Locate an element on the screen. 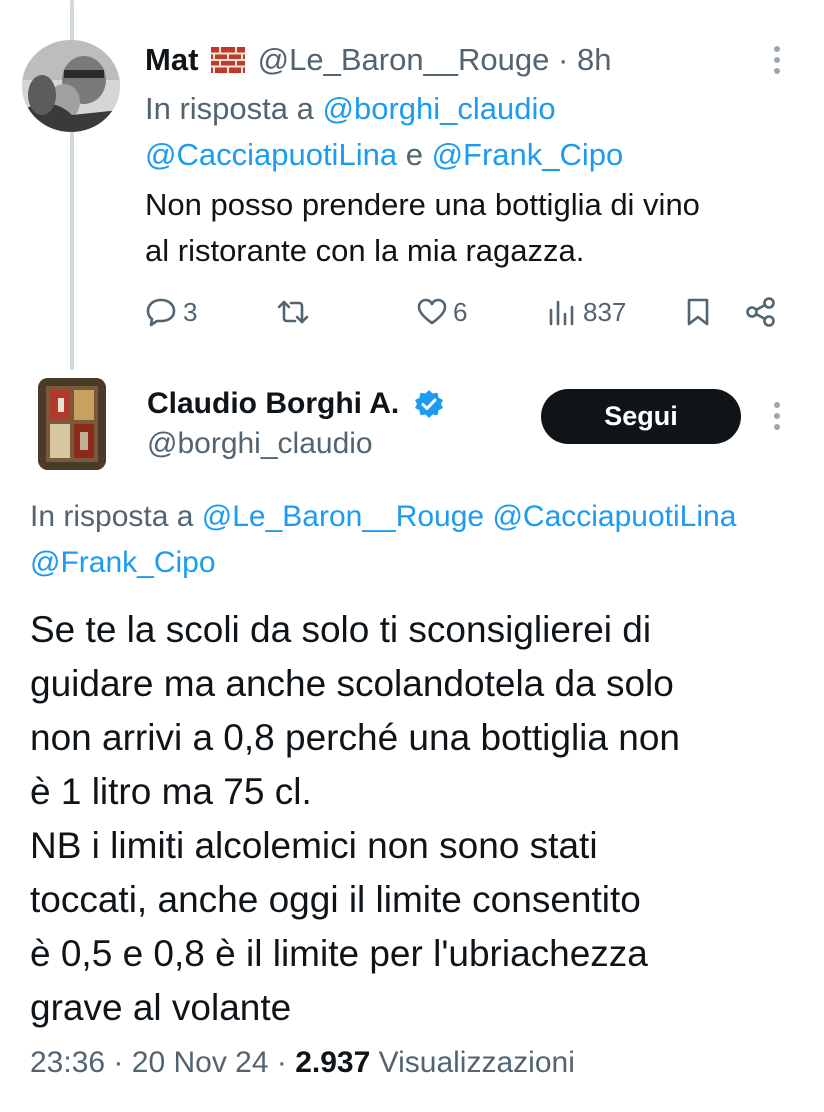 The height and width of the screenshot is (1112, 824). author-name: Claudio Borghi A. is located at coordinates (273, 403).